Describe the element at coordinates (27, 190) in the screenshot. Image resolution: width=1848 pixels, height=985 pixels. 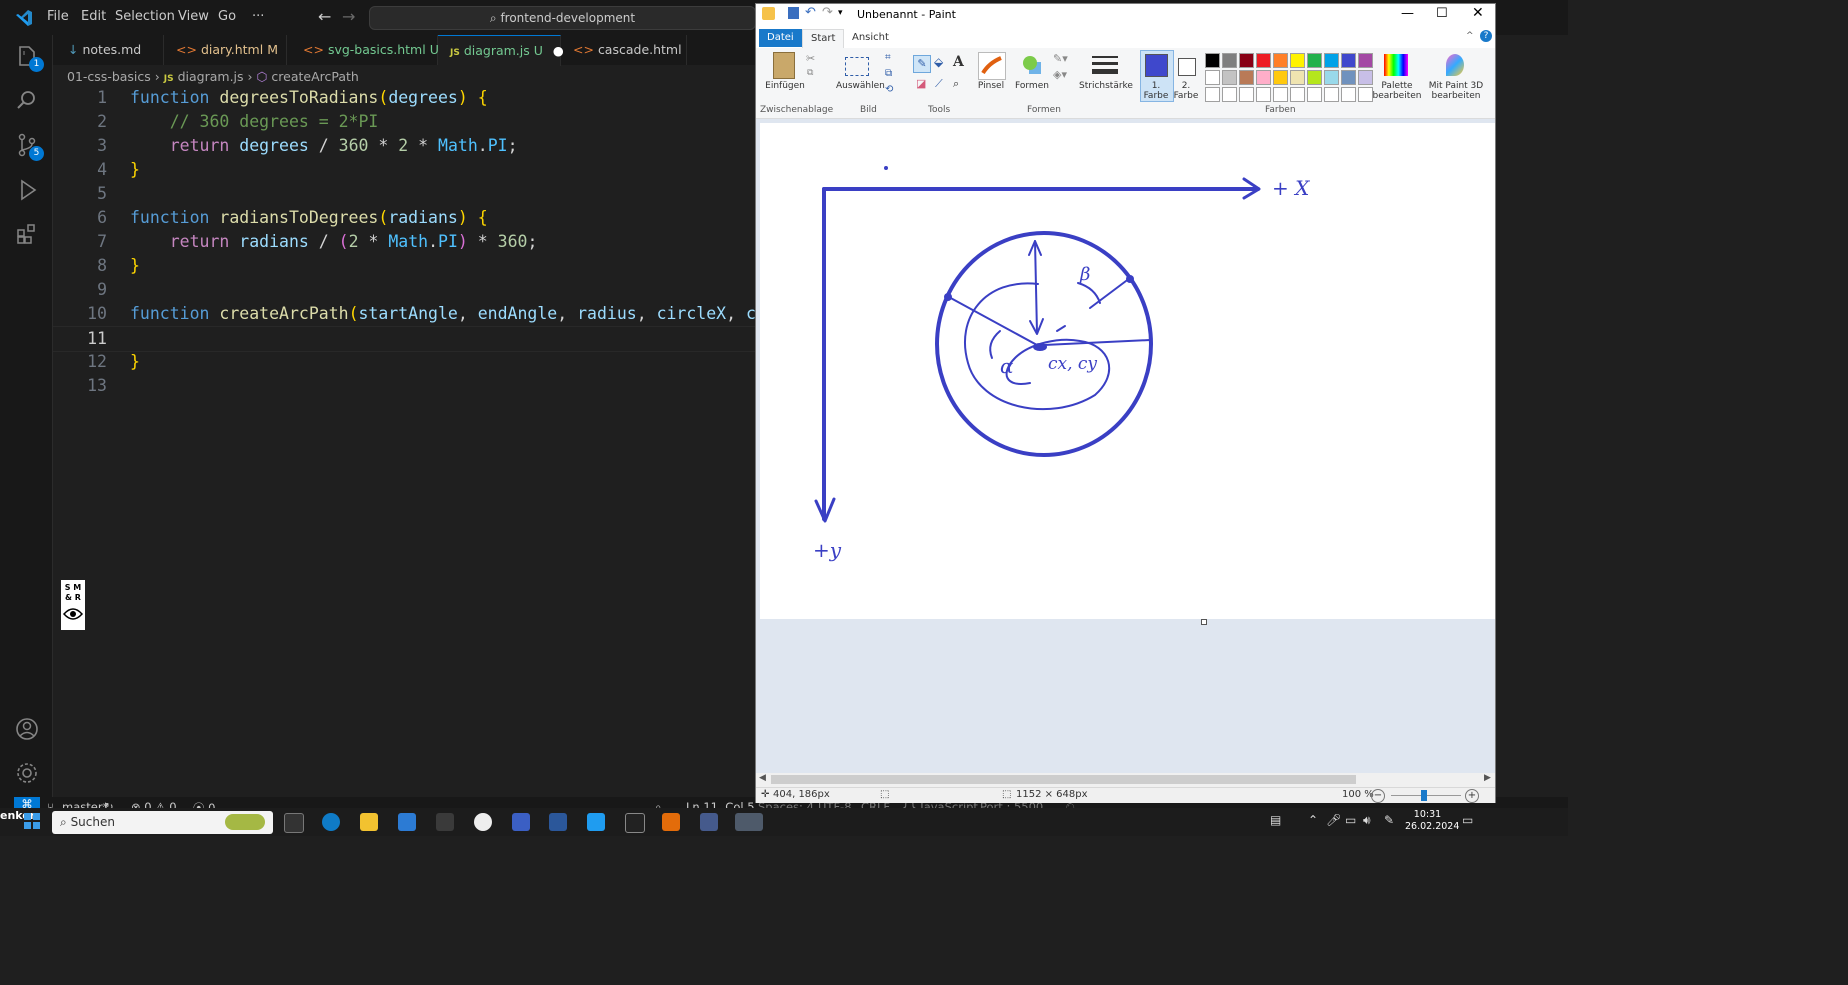
I see `run-debug-icon` at that location.